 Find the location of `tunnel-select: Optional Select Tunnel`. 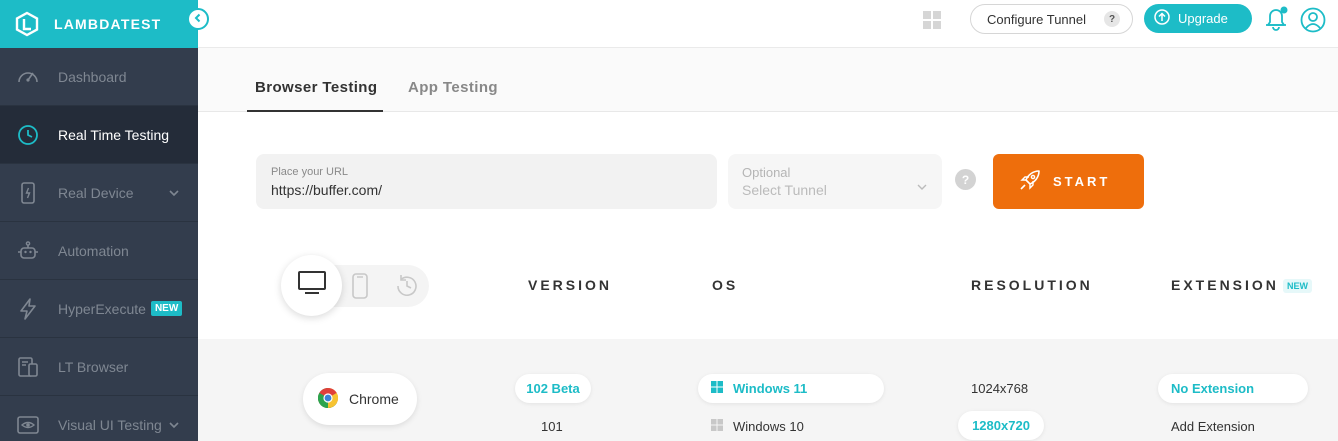

tunnel-select: Optional Select Tunnel is located at coordinates (835, 181).